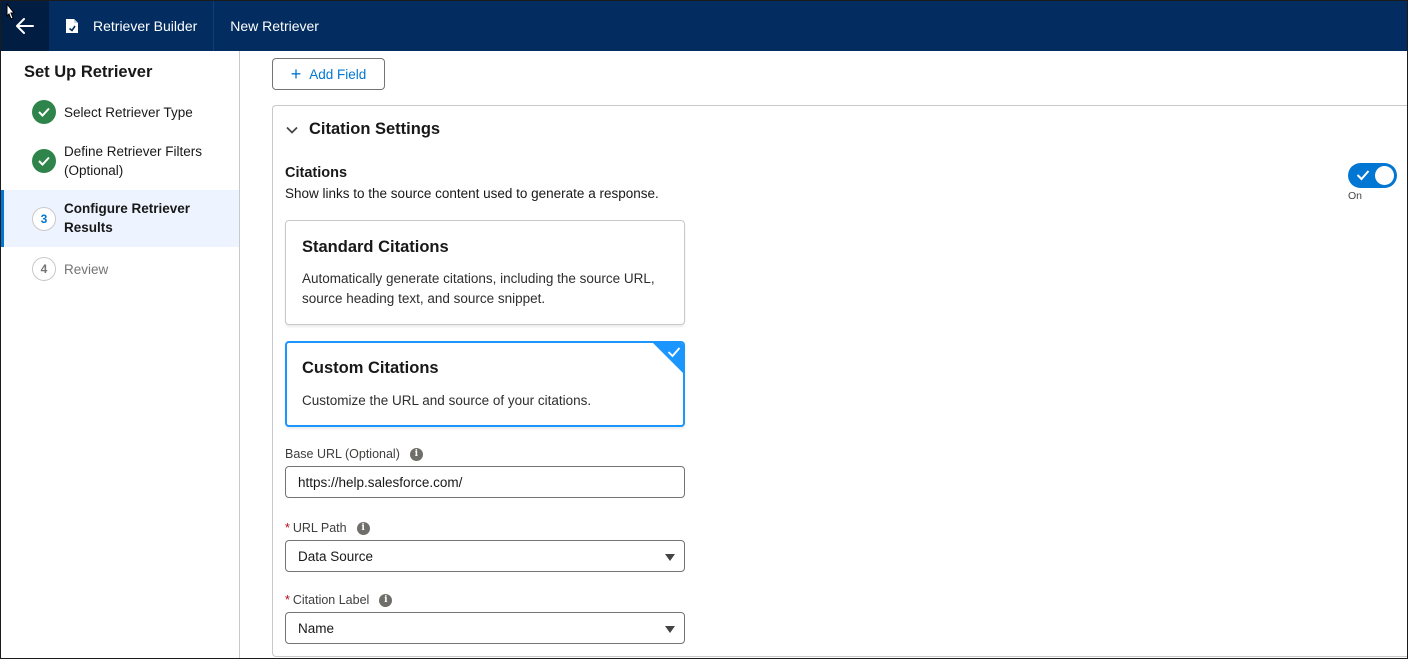 Image resolution: width=1408 pixels, height=659 pixels. I want to click on arrow-left-icon, so click(25, 26).